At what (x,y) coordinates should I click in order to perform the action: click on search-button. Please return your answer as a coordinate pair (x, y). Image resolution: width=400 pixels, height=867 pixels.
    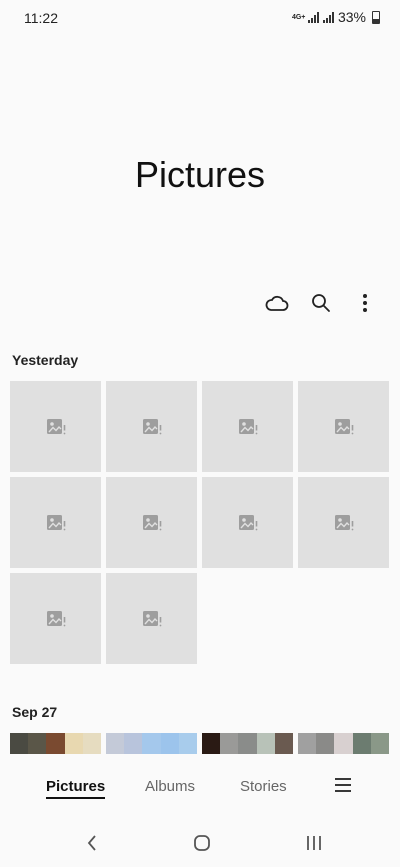
    Looking at the image, I should click on (321, 303).